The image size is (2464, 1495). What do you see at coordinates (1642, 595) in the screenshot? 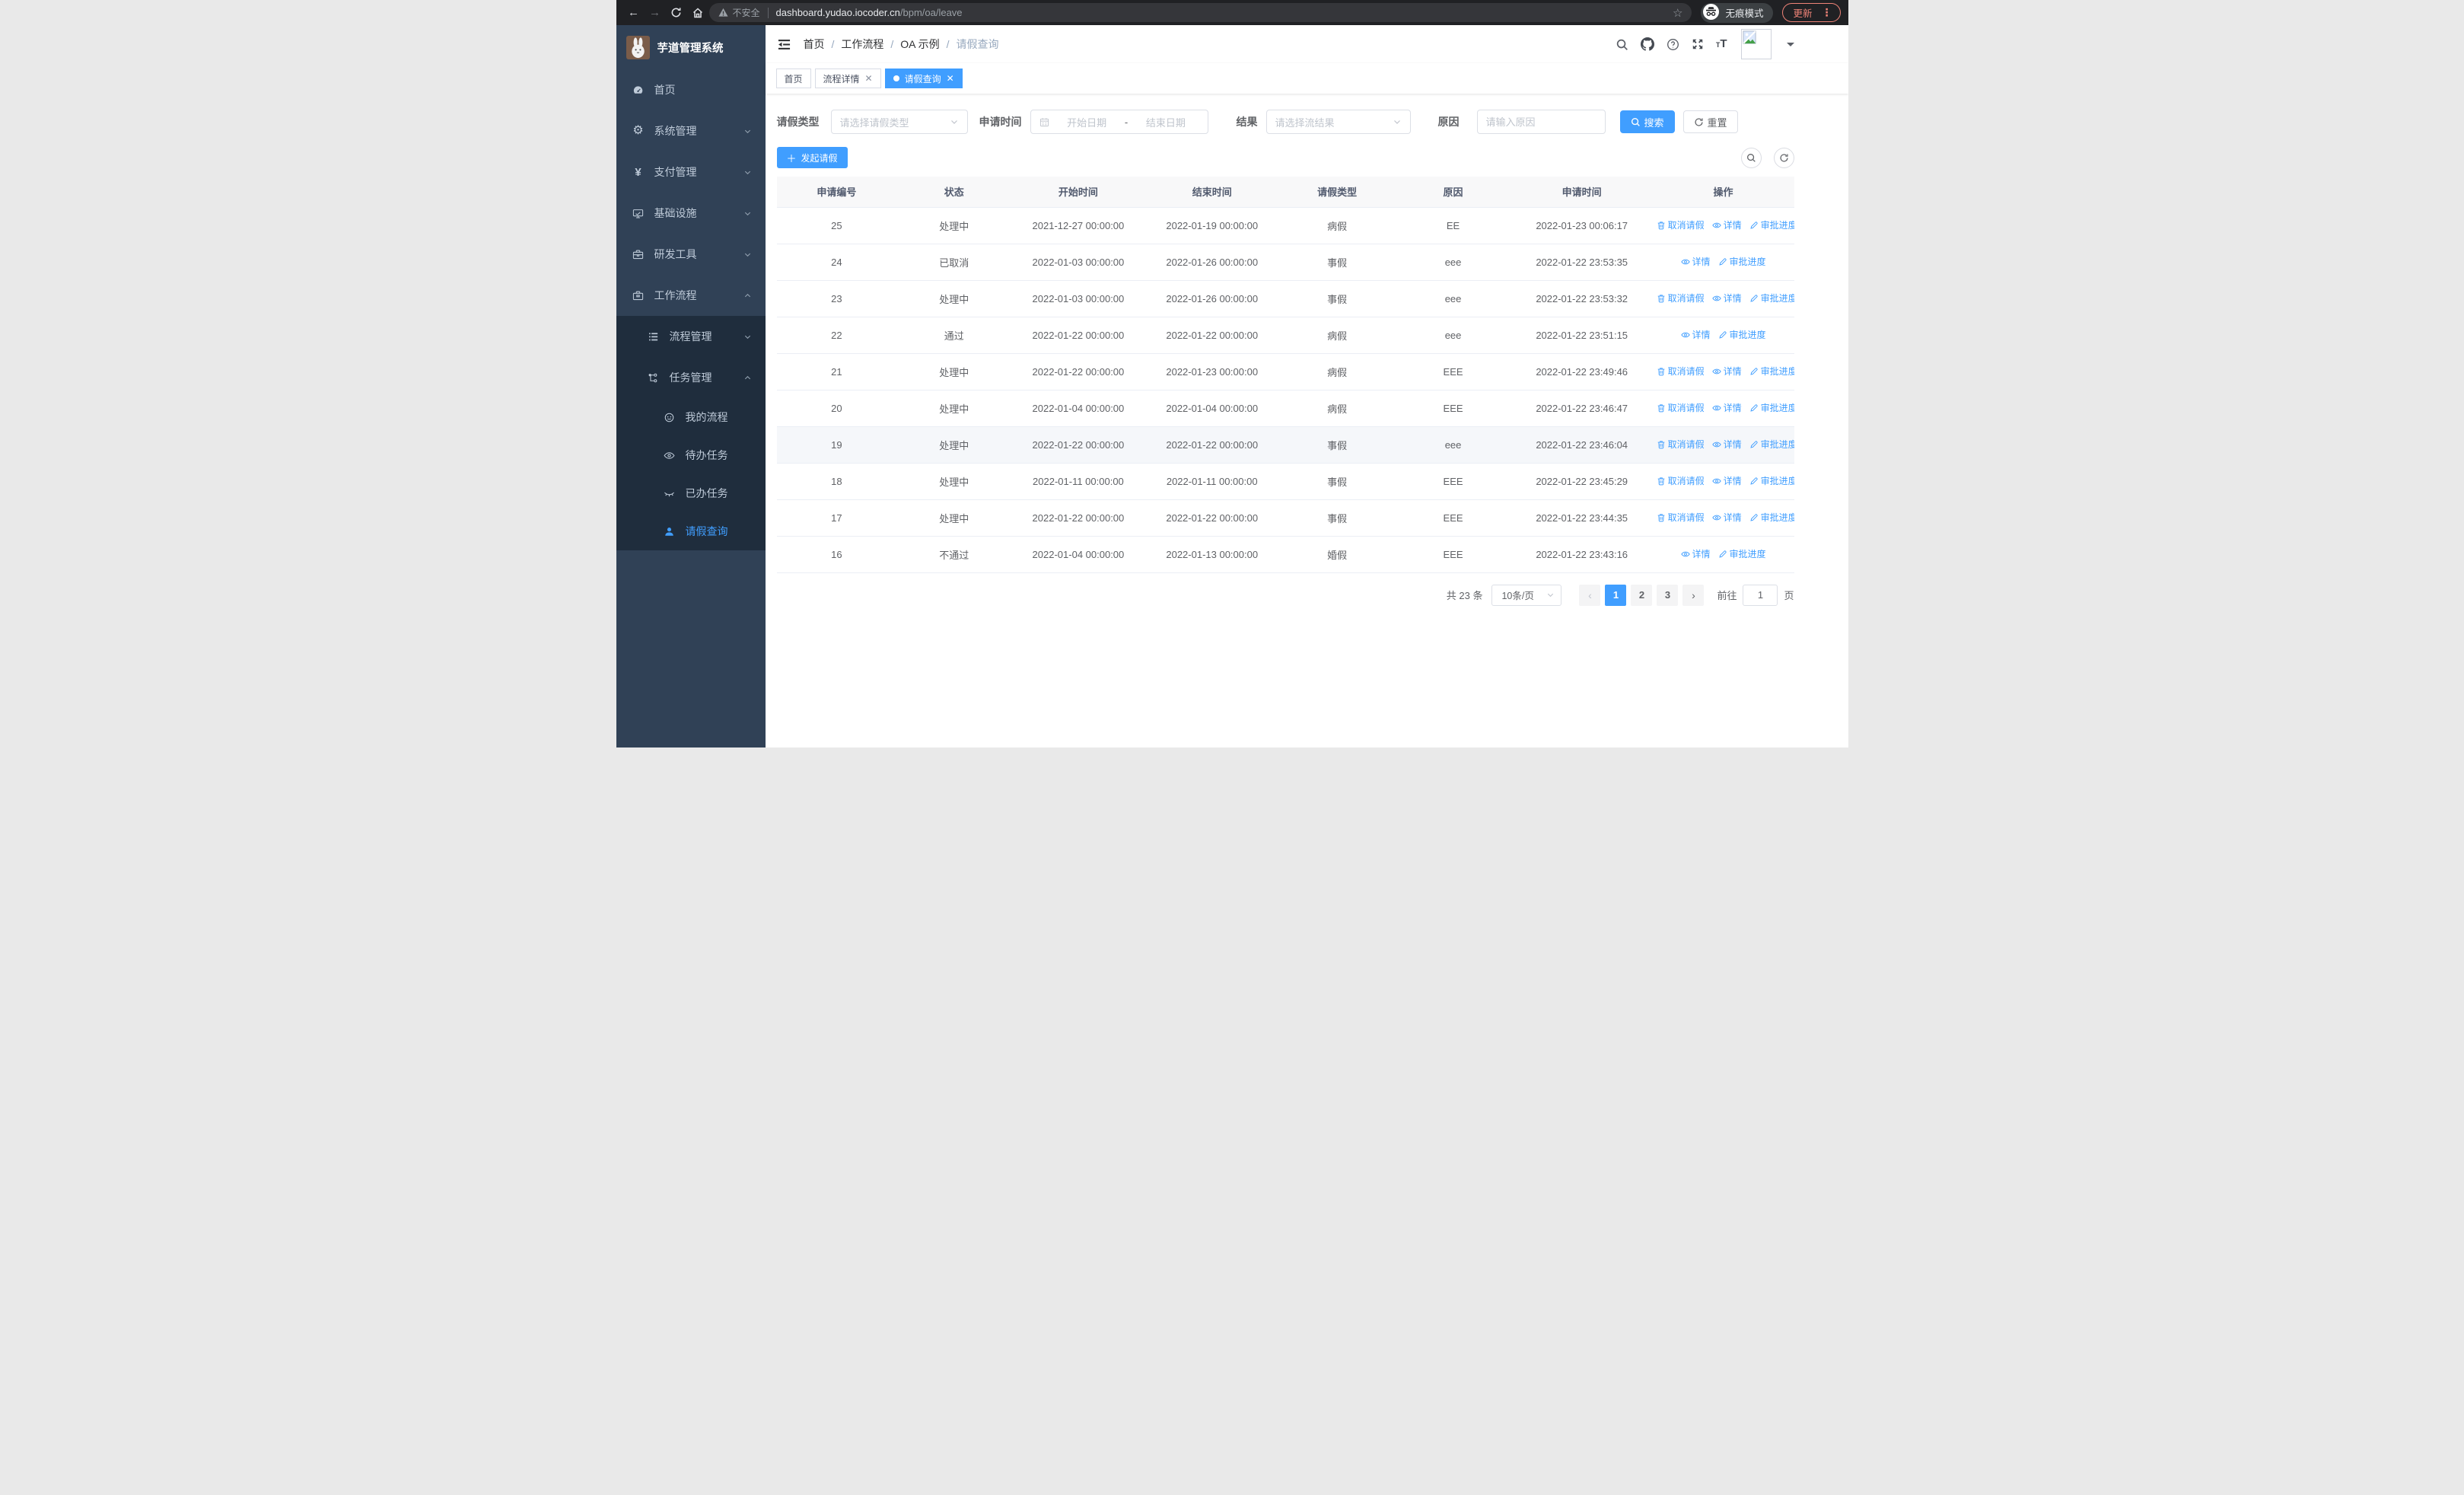
I see `page-button-2: 2` at bounding box center [1642, 595].